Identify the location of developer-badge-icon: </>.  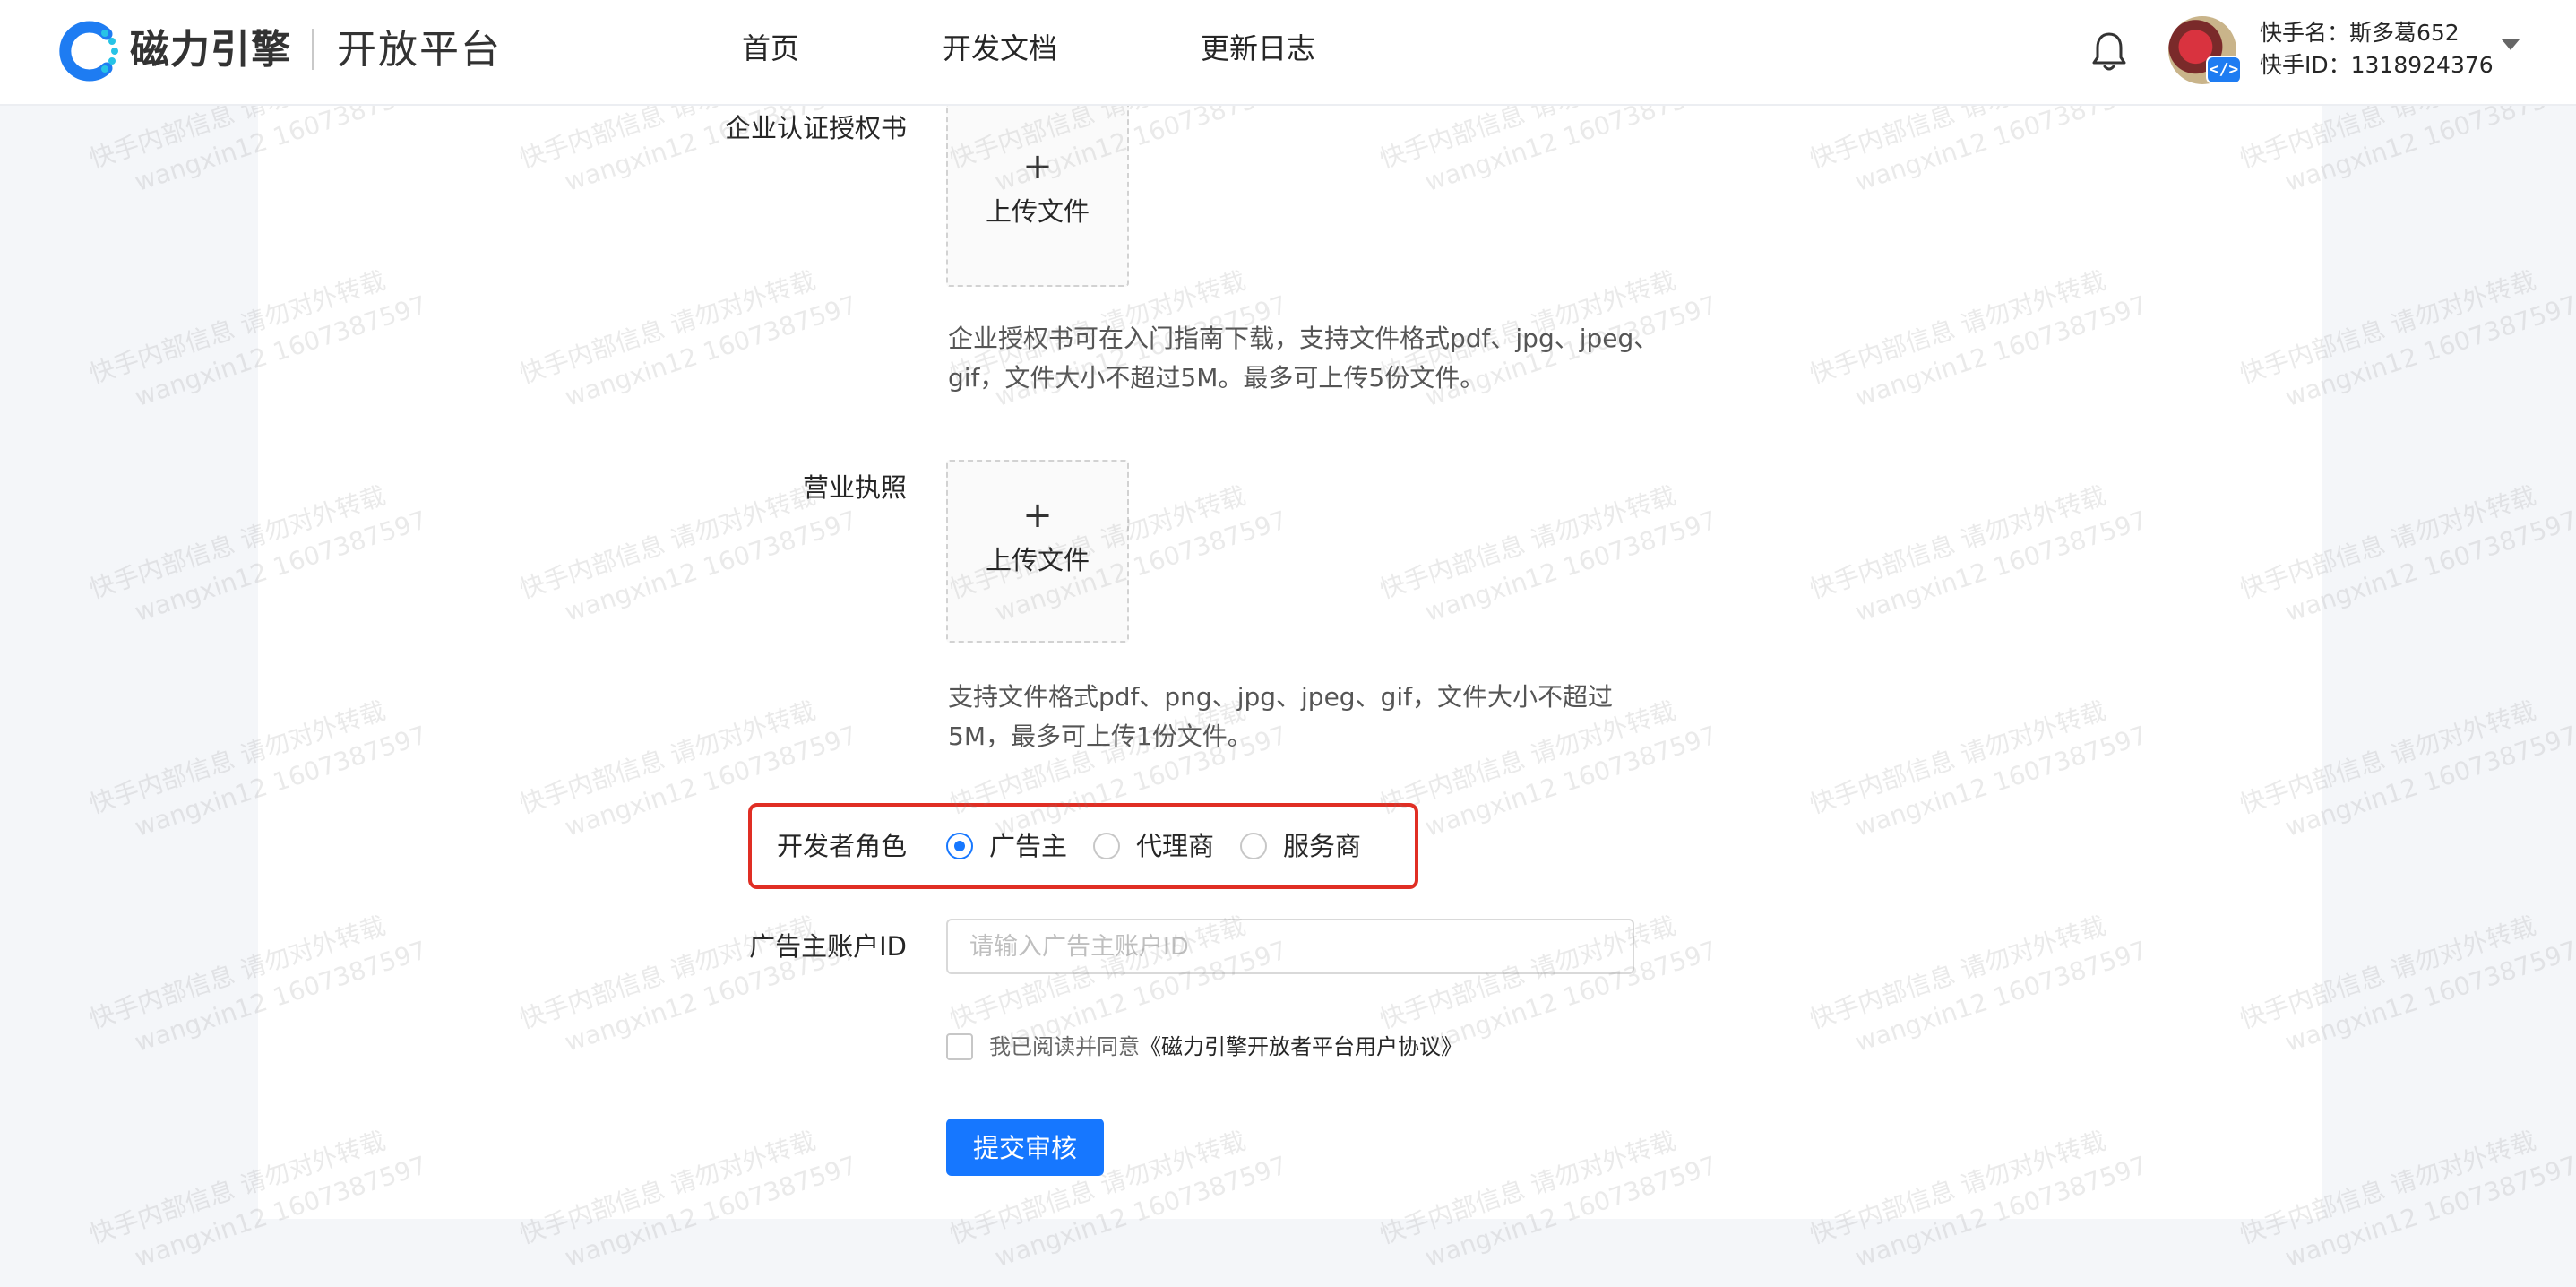
(2224, 70).